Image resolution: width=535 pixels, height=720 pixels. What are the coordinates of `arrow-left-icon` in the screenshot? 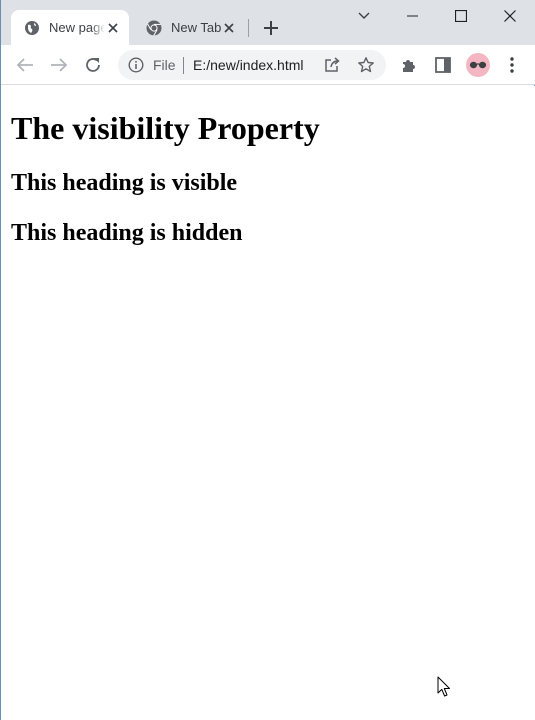 It's located at (24, 65).